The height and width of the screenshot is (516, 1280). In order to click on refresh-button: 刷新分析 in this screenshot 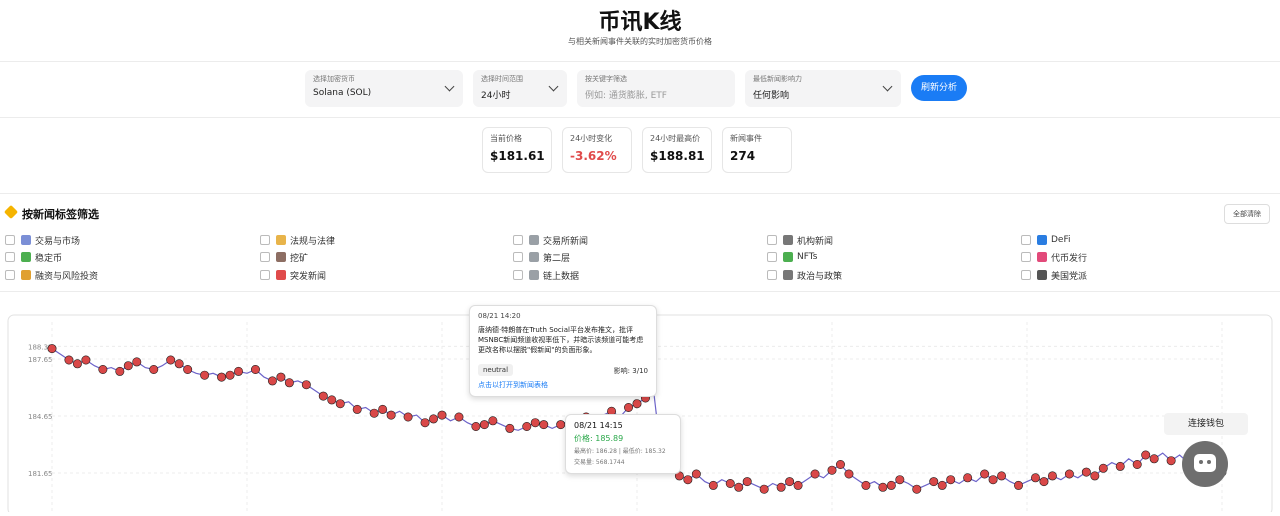, I will do `click(939, 88)`.